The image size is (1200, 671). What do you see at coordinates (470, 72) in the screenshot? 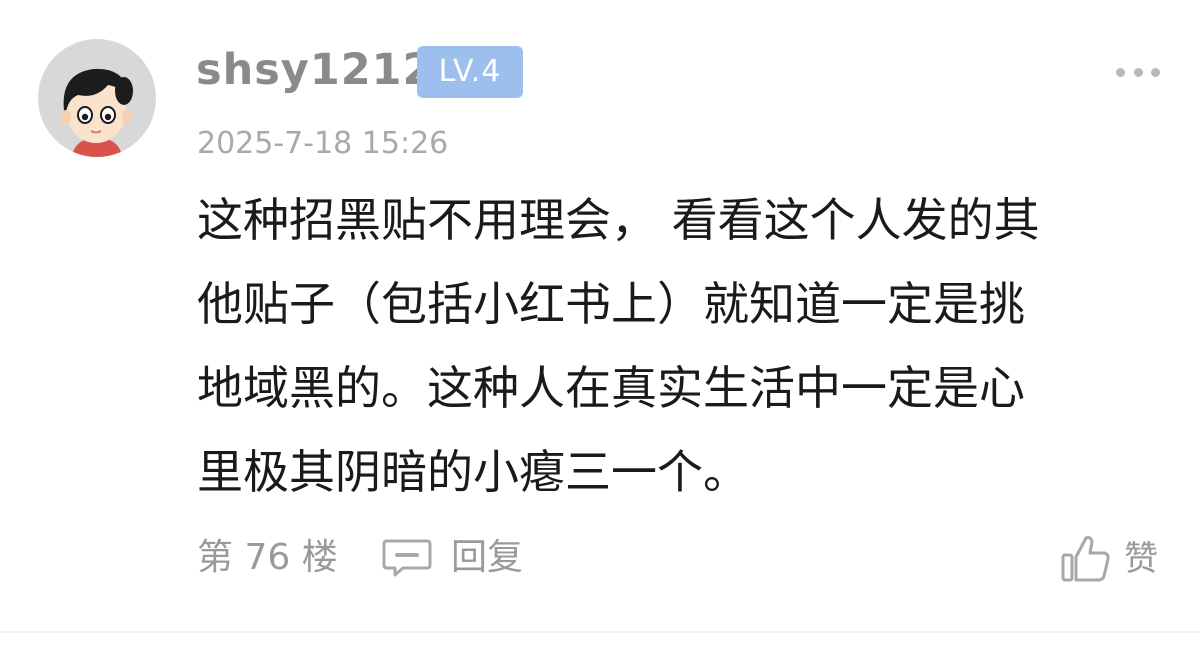
I see `level-badge: LV.4` at bounding box center [470, 72].